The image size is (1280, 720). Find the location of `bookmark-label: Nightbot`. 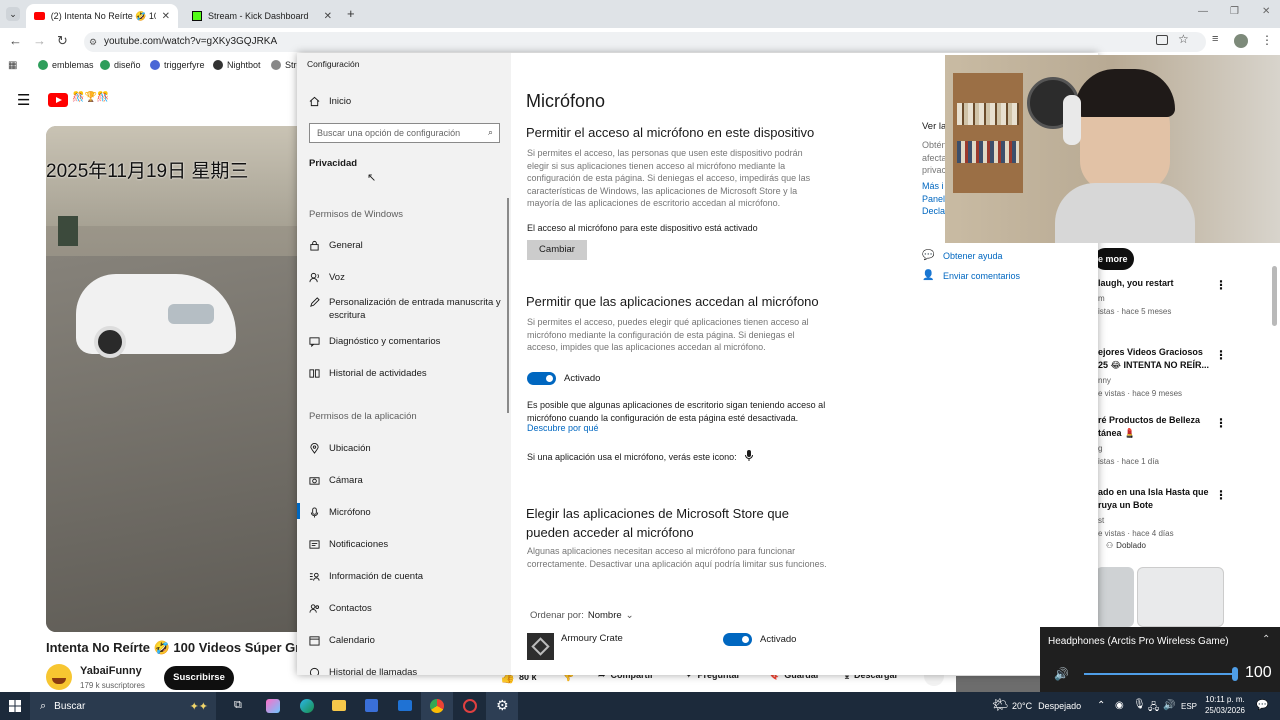

bookmark-label: Nightbot is located at coordinates (244, 65).